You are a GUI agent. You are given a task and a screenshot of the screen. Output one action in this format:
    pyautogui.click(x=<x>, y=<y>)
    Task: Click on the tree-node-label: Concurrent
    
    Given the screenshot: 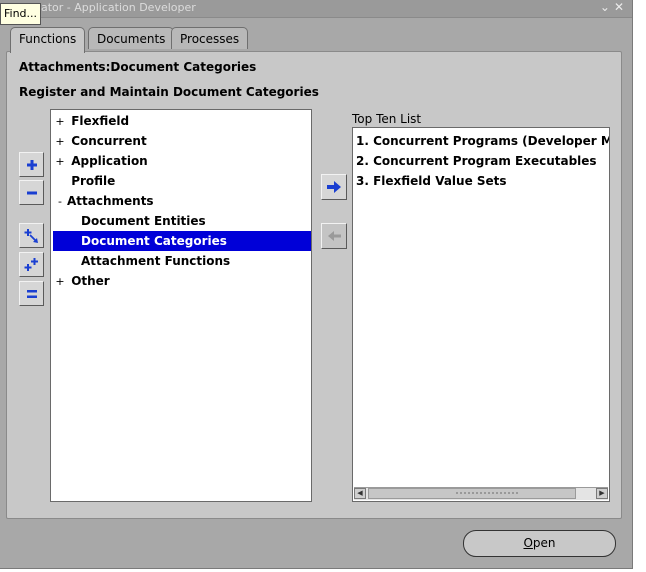 What is the action you would take?
    pyautogui.click(x=109, y=141)
    